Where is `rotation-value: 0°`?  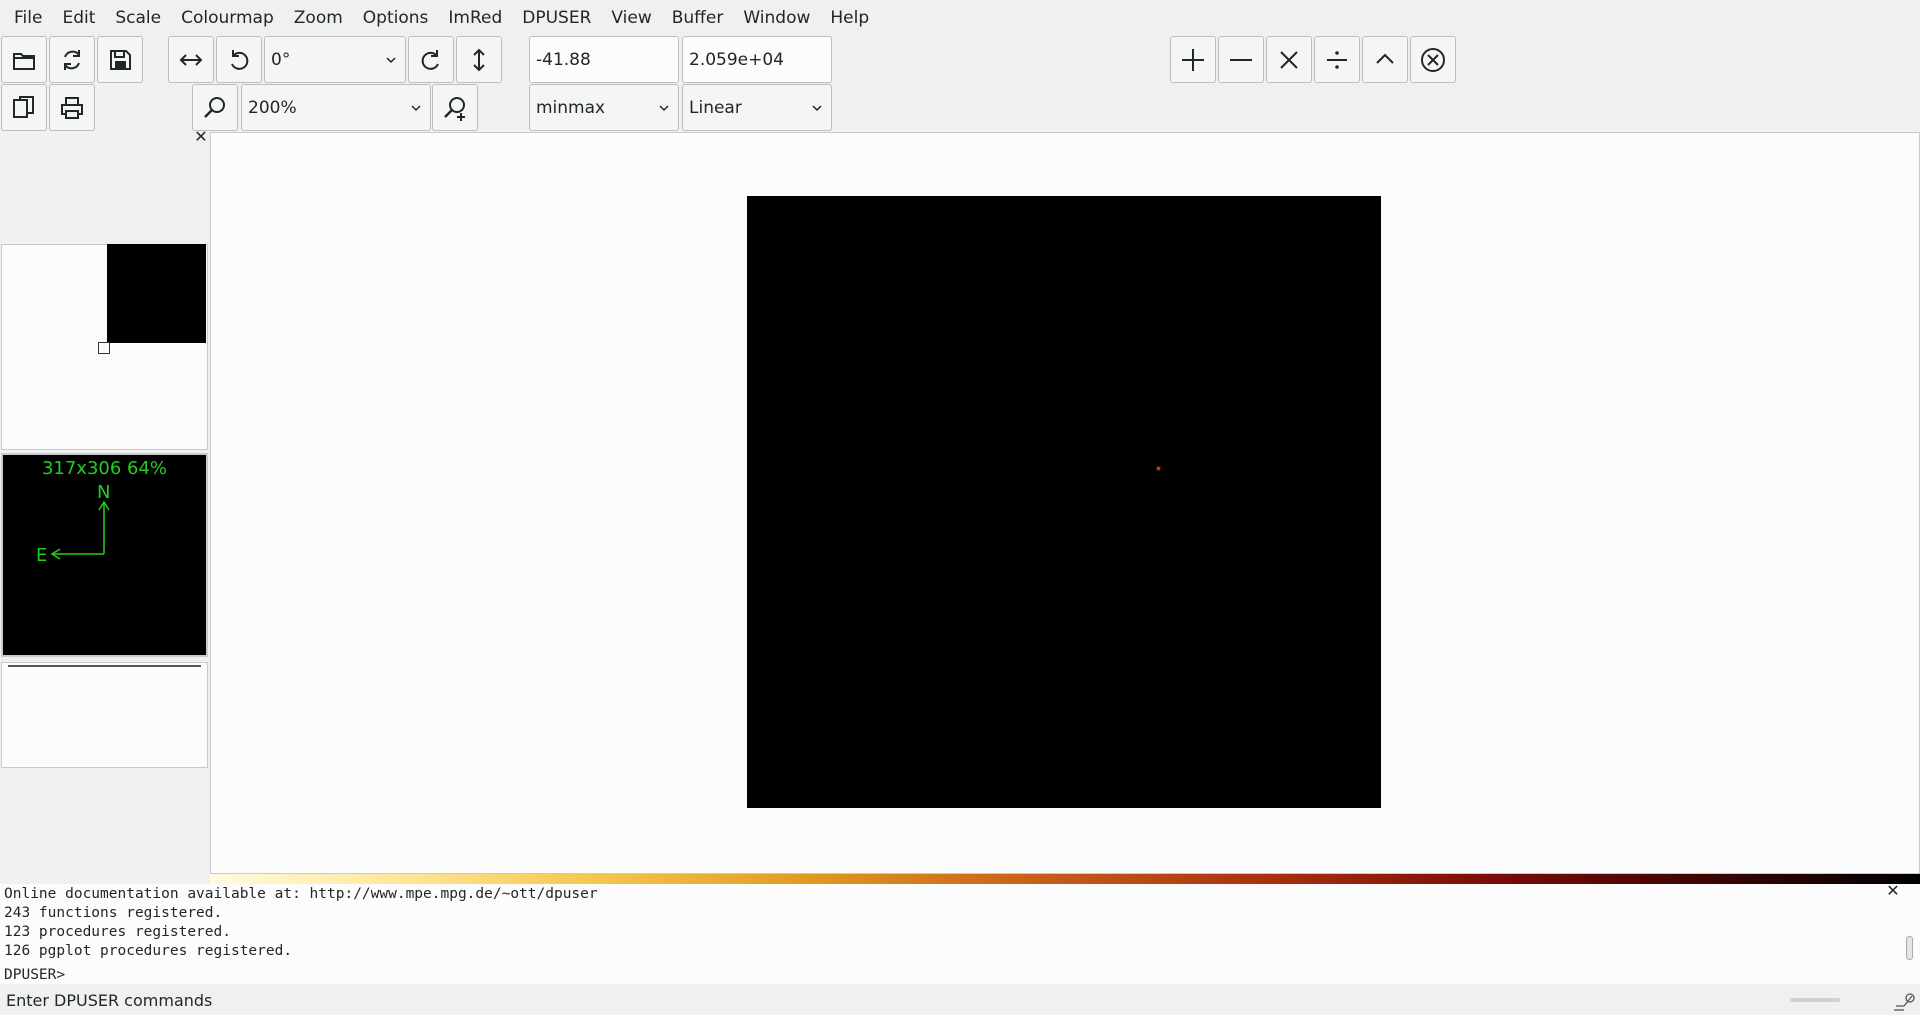
rotation-value: 0° is located at coordinates (281, 59).